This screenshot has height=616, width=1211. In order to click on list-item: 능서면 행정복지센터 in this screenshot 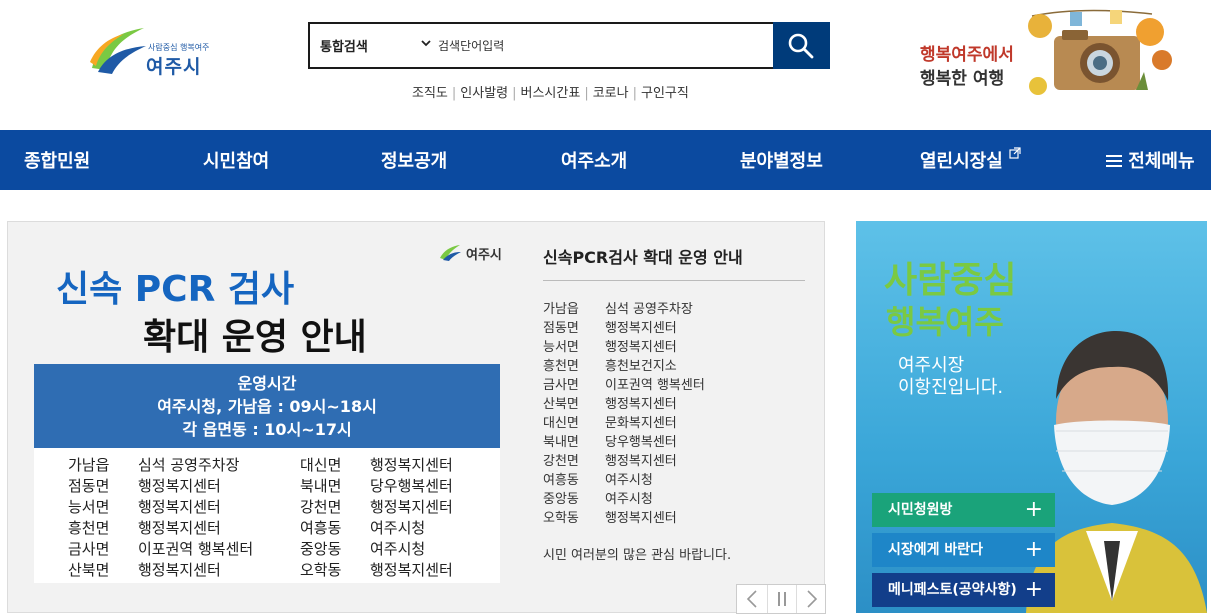, I will do `click(610, 347)`.